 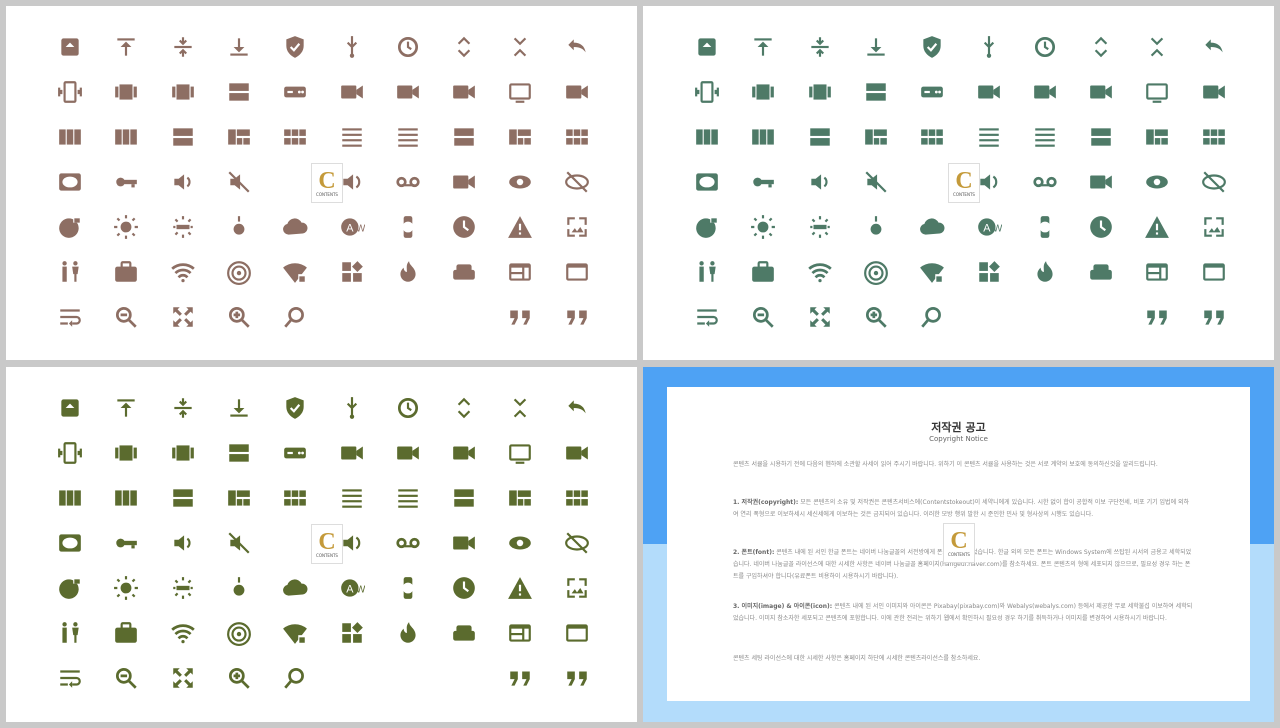 What do you see at coordinates (239, 543) in the screenshot?
I see `volume-off-icon` at bounding box center [239, 543].